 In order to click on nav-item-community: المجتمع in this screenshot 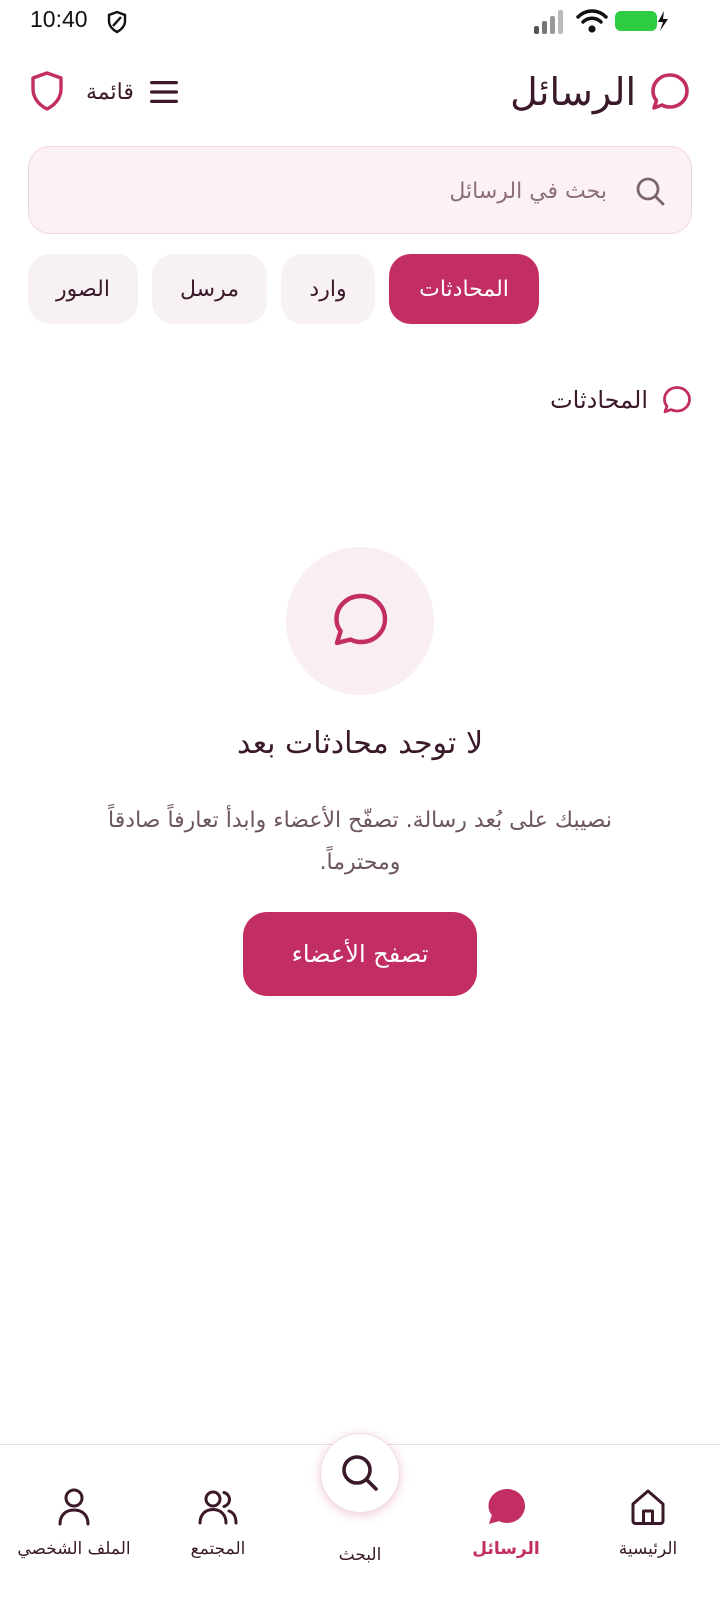, I will do `click(218, 1522)`.